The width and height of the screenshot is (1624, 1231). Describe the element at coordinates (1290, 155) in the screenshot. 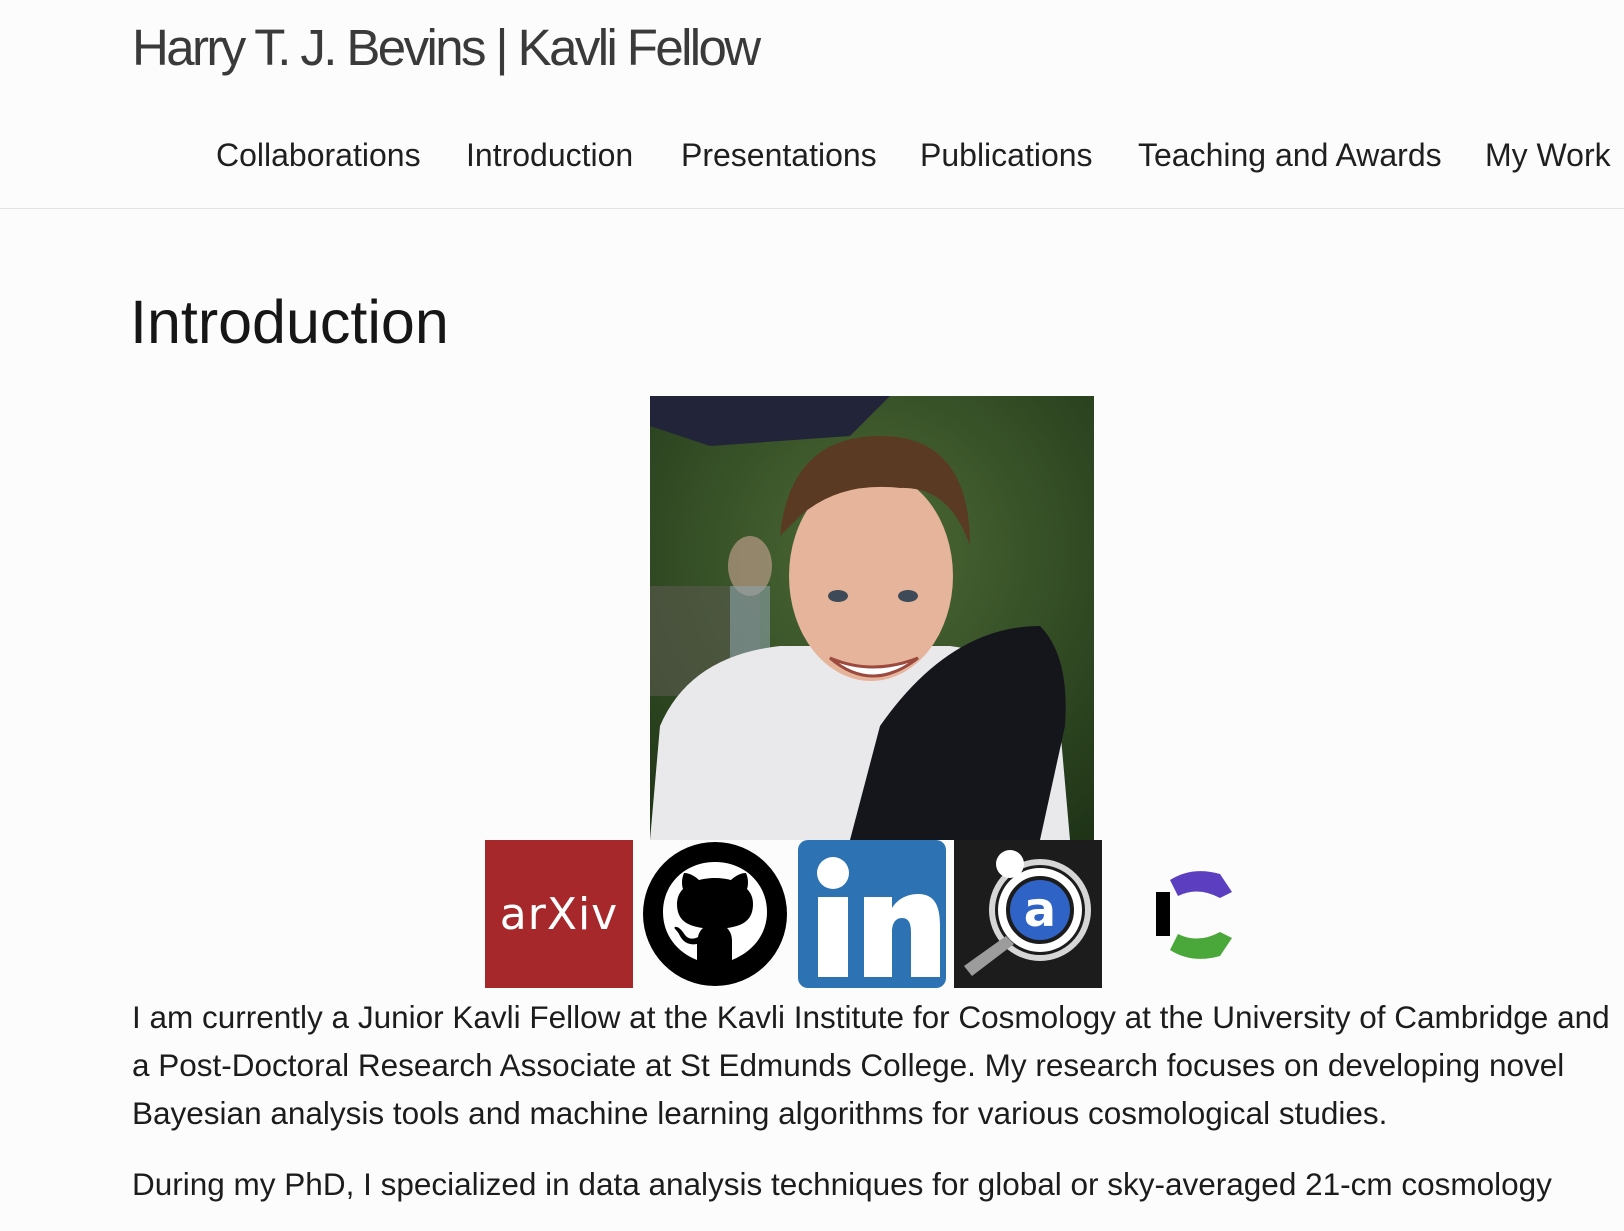

I see `nav-item-teaching-and-awards: Teaching and Awards` at that location.